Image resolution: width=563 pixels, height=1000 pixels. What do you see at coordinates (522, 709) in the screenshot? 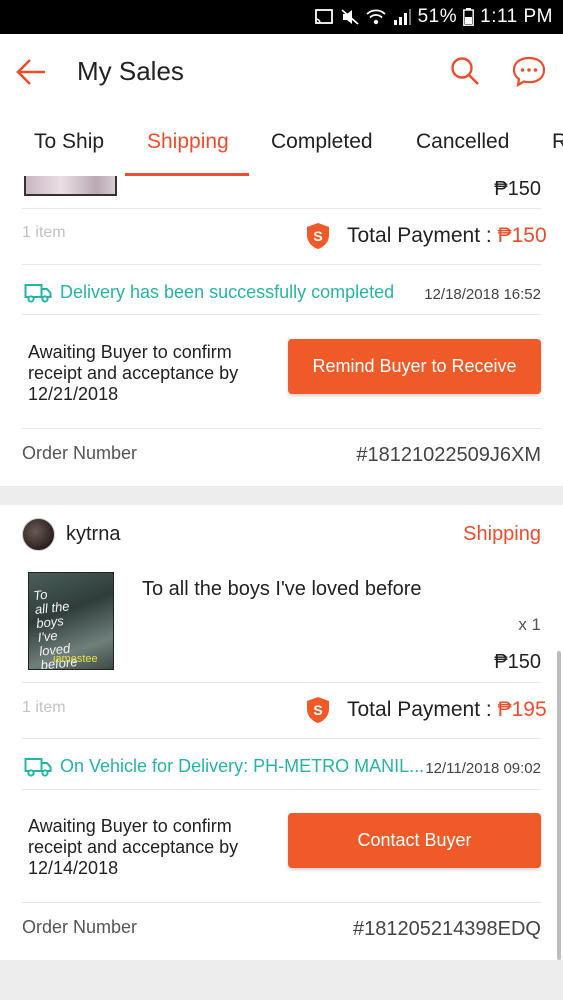
I see `total-payment-value: ₱195` at bounding box center [522, 709].